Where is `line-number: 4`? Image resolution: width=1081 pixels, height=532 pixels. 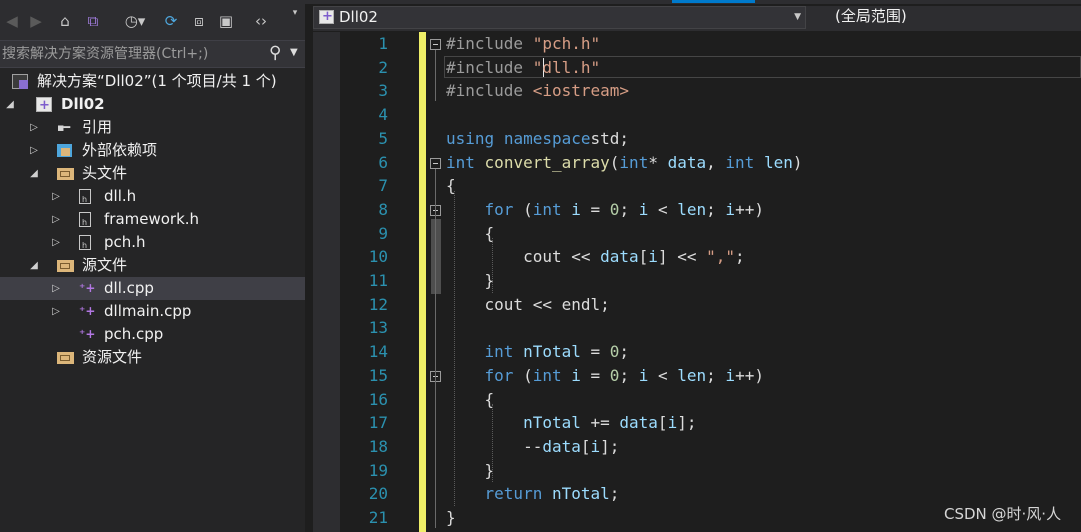 line-number: 4 is located at coordinates (383, 115).